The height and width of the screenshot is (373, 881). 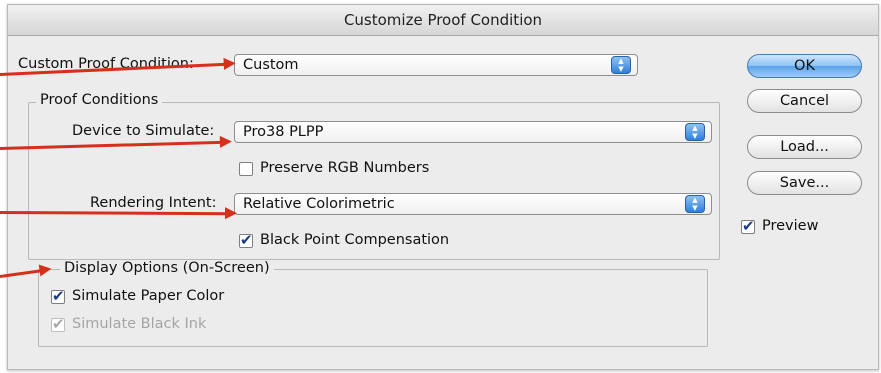 What do you see at coordinates (153, 203) in the screenshot?
I see `rendering-intent-label: Rendering Intent:` at bounding box center [153, 203].